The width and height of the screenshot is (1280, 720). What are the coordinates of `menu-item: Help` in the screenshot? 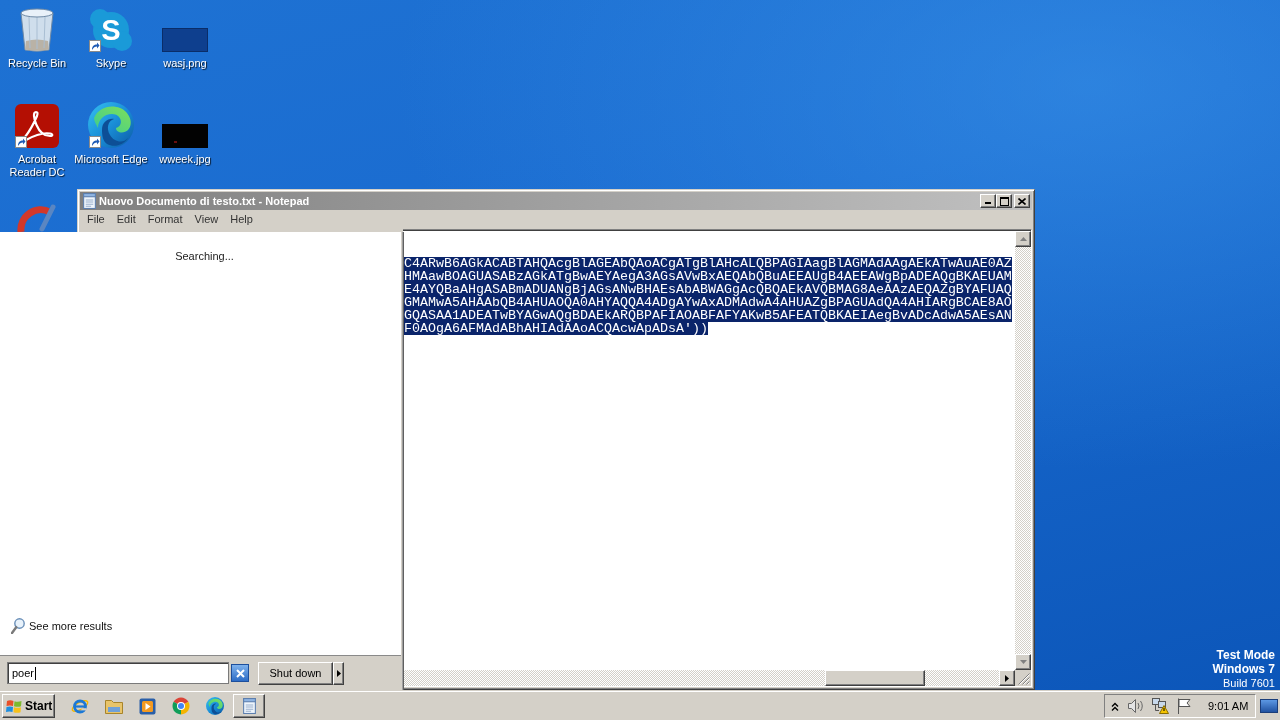 It's located at (241, 219).